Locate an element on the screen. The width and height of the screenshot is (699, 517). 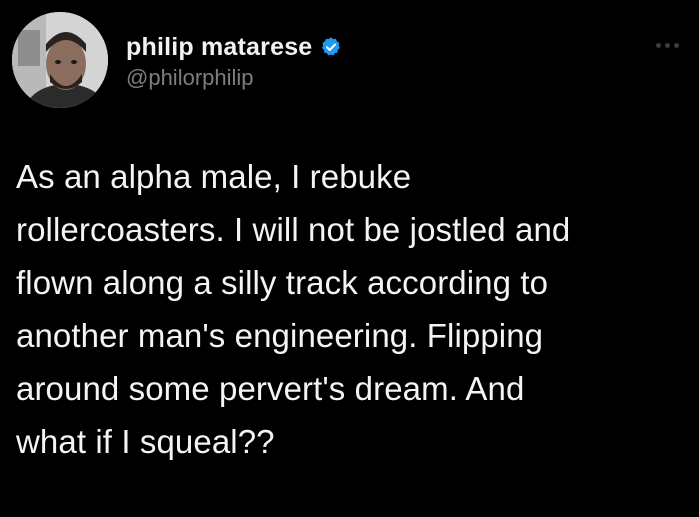
handle: @philorphilip is located at coordinates (234, 78).